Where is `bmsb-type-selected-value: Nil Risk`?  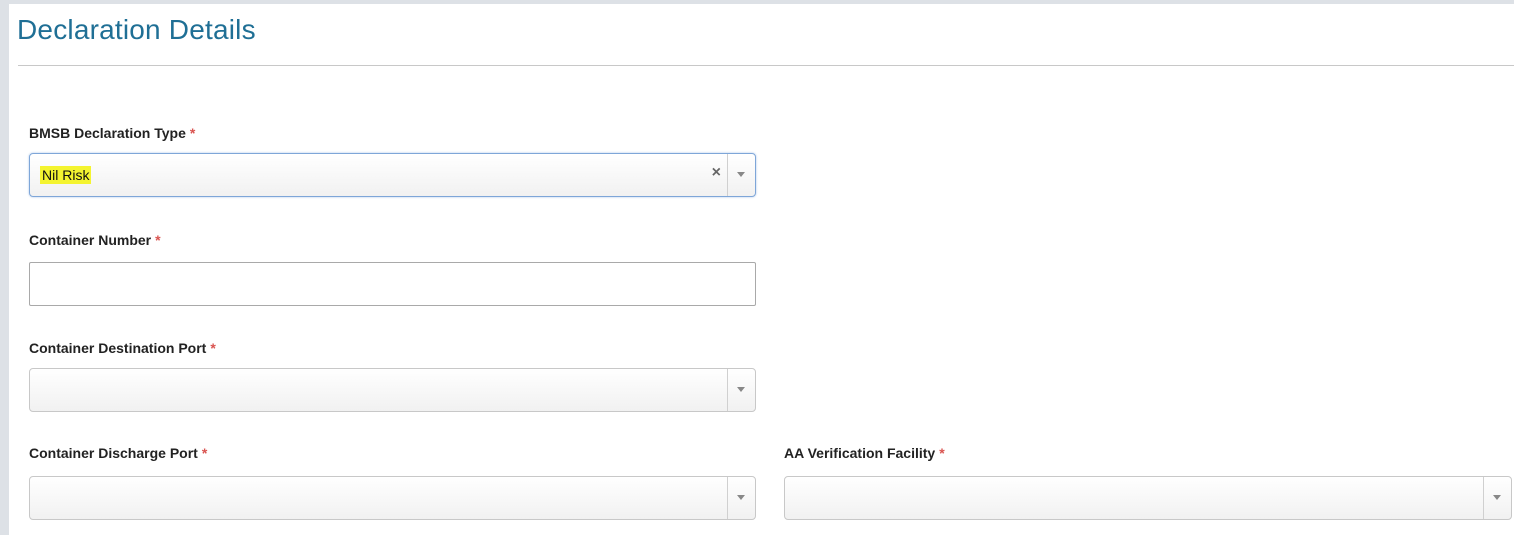
bmsb-type-selected-value: Nil Risk is located at coordinates (66, 175).